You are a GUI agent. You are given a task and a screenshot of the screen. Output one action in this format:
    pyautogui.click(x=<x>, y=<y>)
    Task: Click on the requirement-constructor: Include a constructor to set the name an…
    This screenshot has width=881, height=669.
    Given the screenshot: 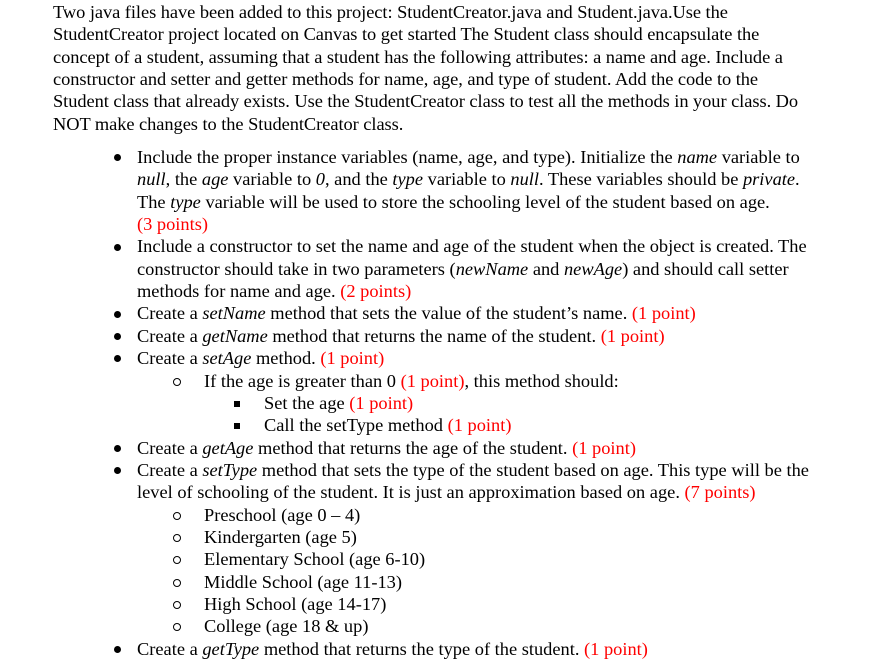 What is the action you would take?
    pyautogui.click(x=453, y=268)
    